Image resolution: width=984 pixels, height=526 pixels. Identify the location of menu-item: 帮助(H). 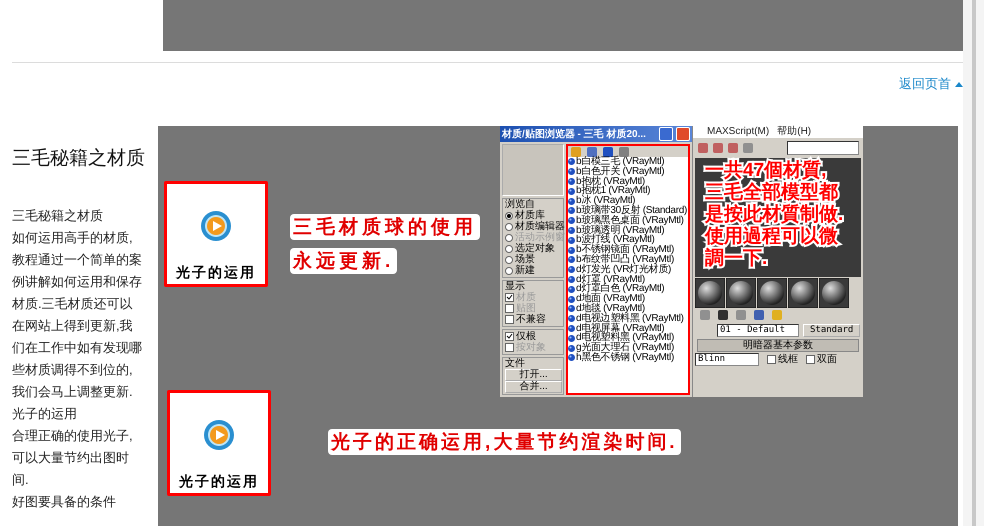
(794, 132).